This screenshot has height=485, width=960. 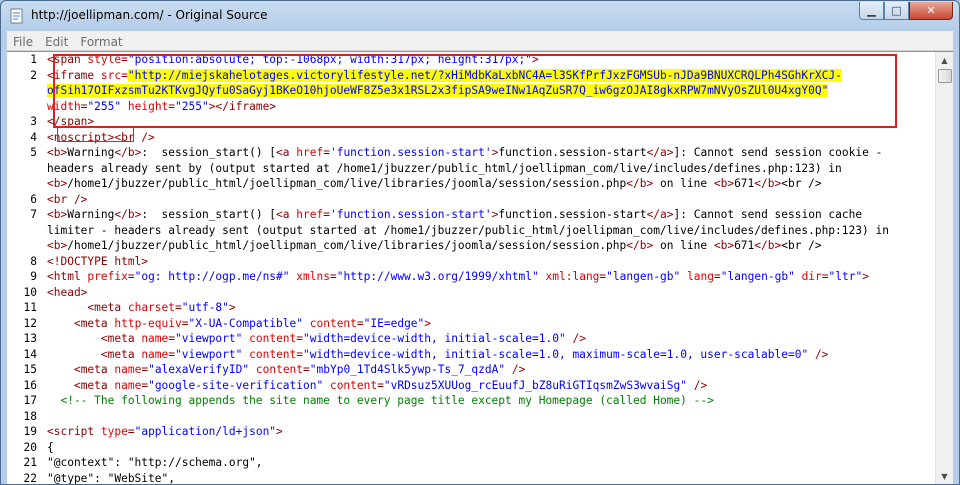 What do you see at coordinates (437, 276) in the screenshot?
I see `code-token: "http://www.w3.org/1999/xhtml"` at bounding box center [437, 276].